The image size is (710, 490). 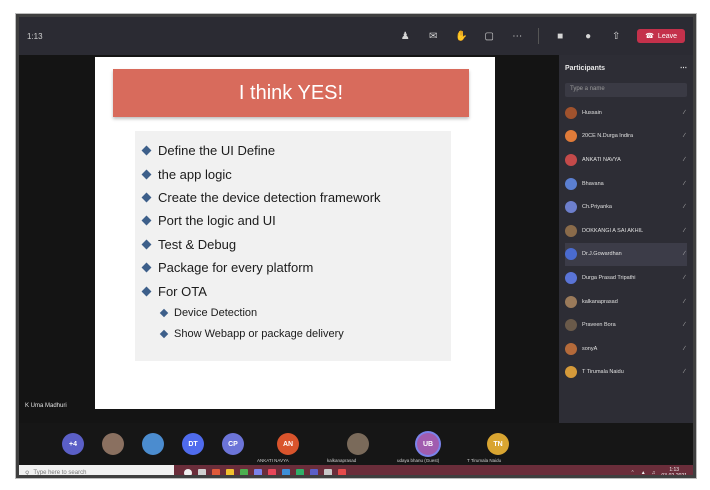 What do you see at coordinates (626, 137) in the screenshot?
I see `participant-row: 20CE N.Durga Indira ∕` at bounding box center [626, 137].